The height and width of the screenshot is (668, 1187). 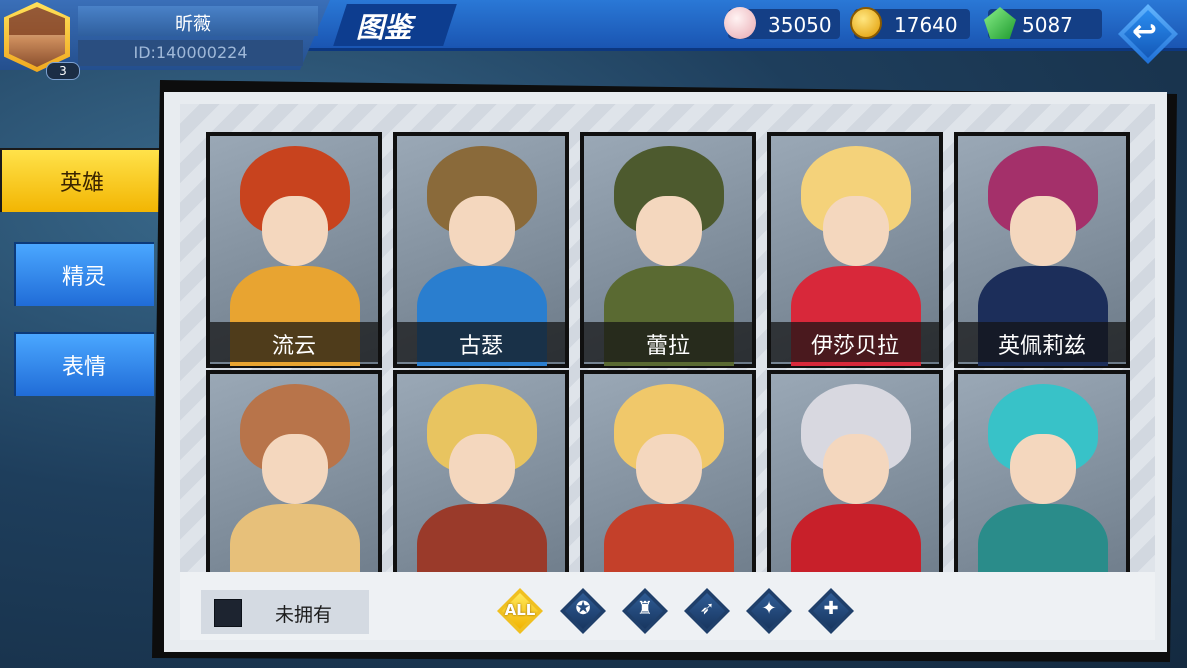 I want to click on hero-card: 蕾拉, so click(x=668, y=250).